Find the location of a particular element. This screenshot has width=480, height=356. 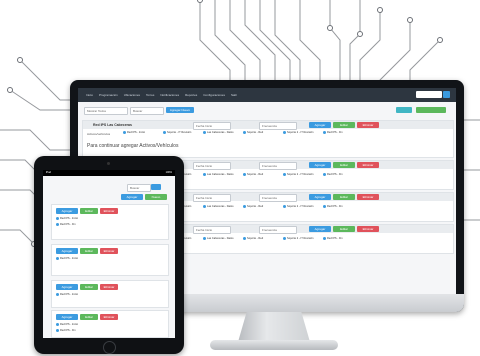

nav-link: Inicio is located at coordinates (89, 95).